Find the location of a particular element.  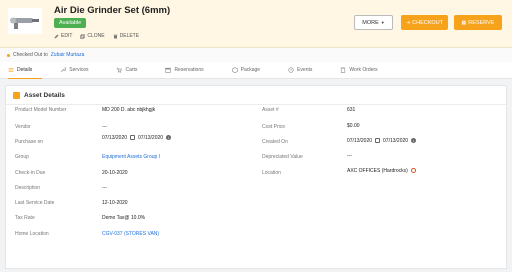

home-location-label: Home Location is located at coordinates (32, 234).